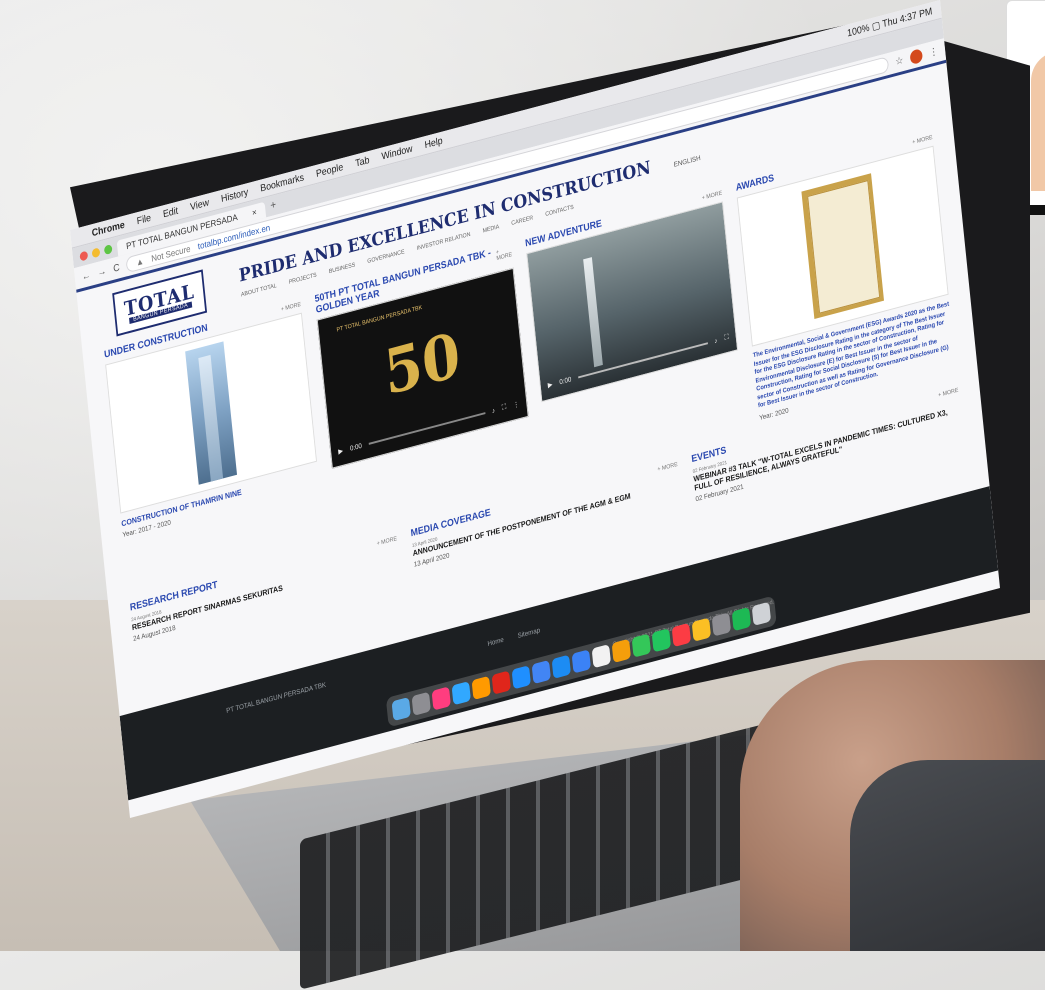 The image size is (1045, 990). I want to click on calendar-icon, so click(601, 656).